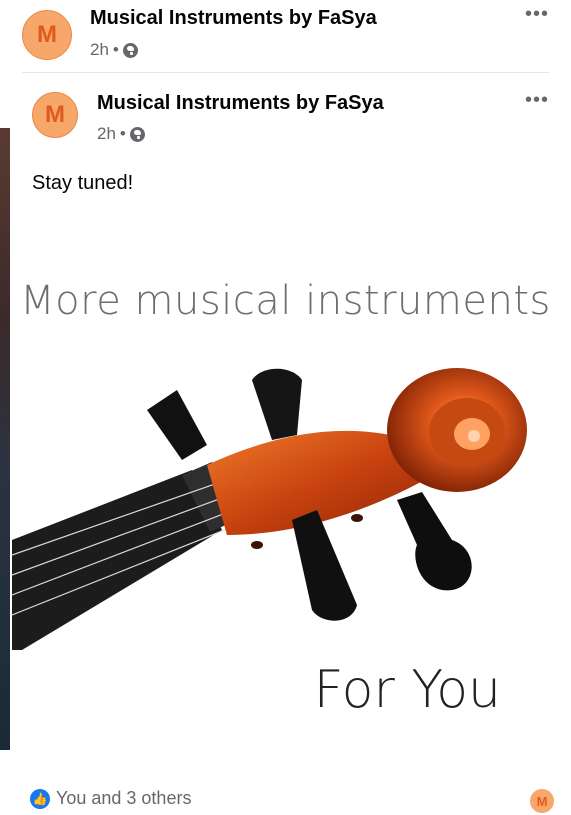 This screenshot has width=571, height=815. I want to click on reactions-summary: 👍 You and 3 others, so click(110, 798).